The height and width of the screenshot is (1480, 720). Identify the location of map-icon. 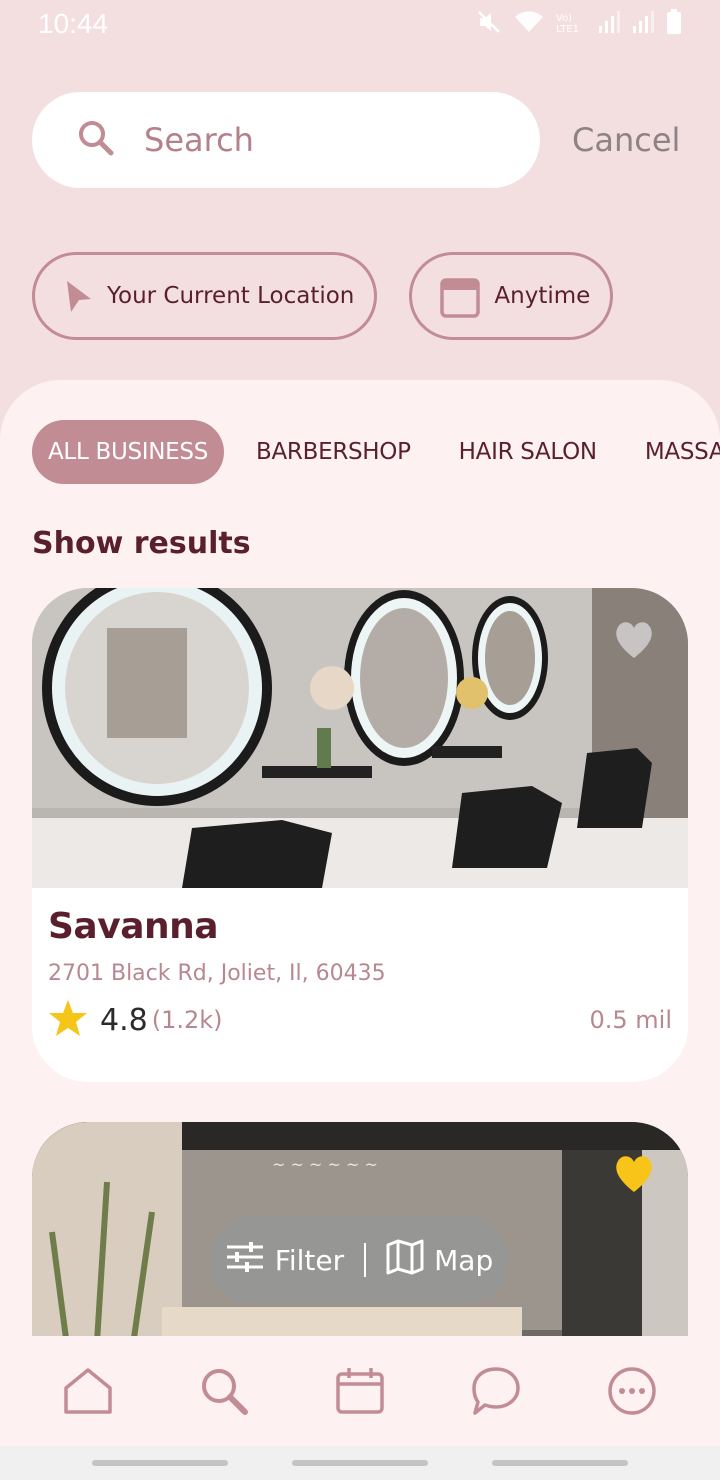
(405, 1260).